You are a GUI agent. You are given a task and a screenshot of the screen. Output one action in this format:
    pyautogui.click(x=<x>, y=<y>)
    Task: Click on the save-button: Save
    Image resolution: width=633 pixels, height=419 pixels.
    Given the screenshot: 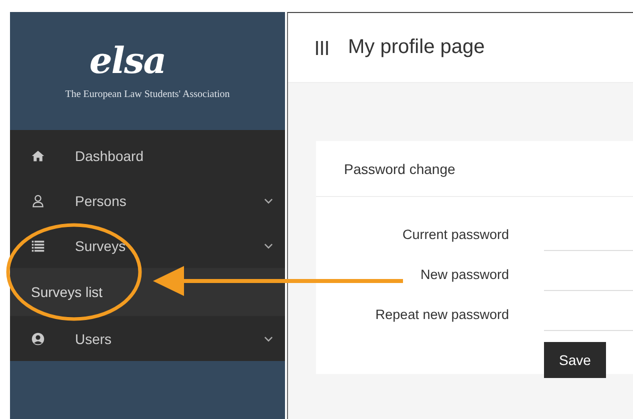 What is the action you would take?
    pyautogui.click(x=575, y=360)
    